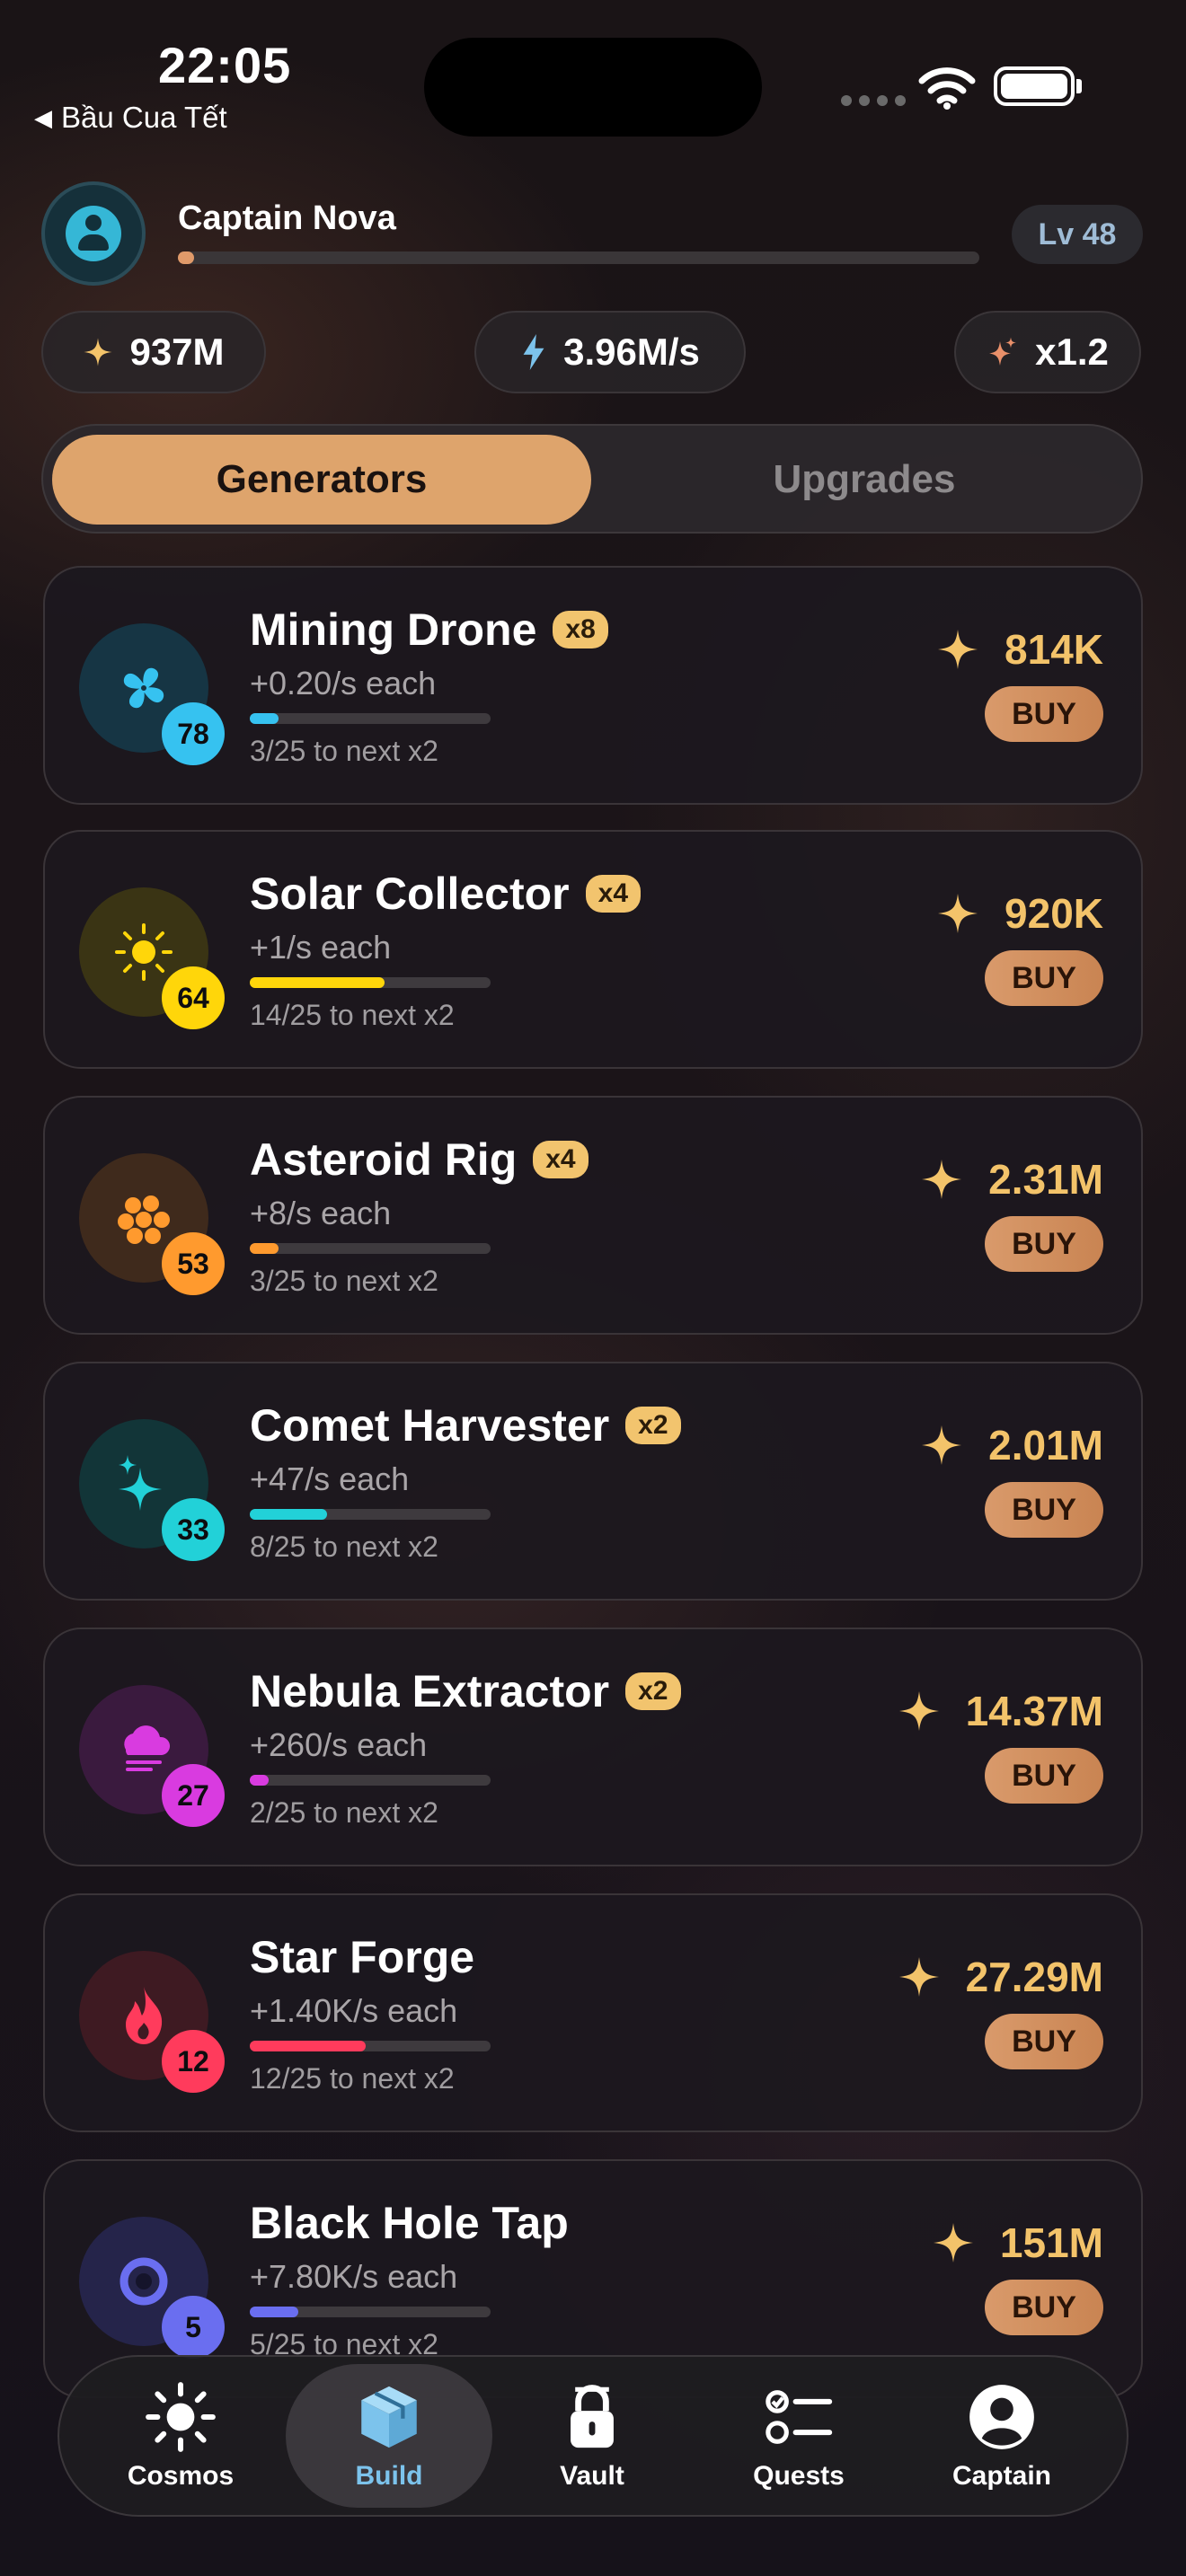 The width and height of the screenshot is (1186, 2576). I want to click on multiplier-badge: x8, so click(580, 629).